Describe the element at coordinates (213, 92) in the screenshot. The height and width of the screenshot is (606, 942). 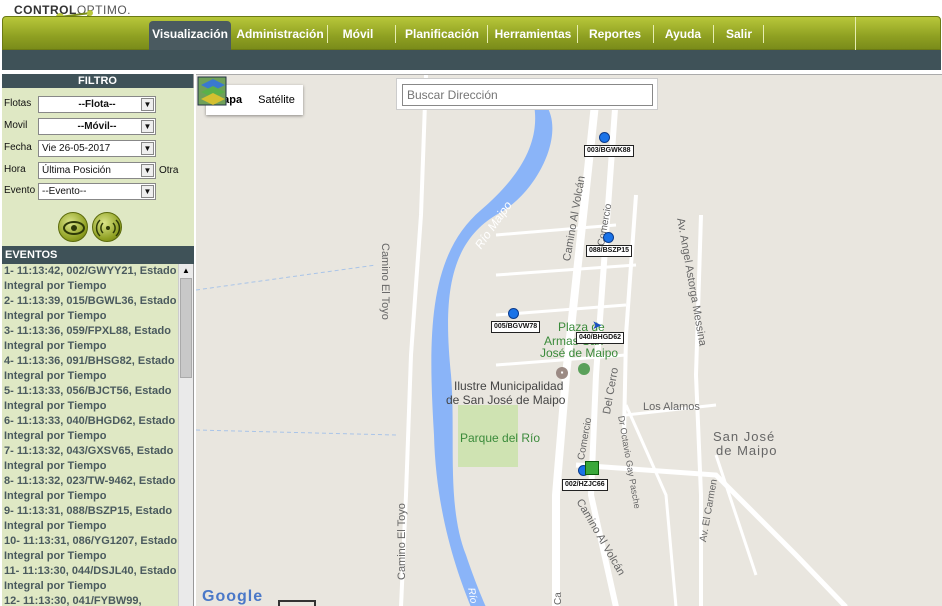
I see `layers-icon` at that location.